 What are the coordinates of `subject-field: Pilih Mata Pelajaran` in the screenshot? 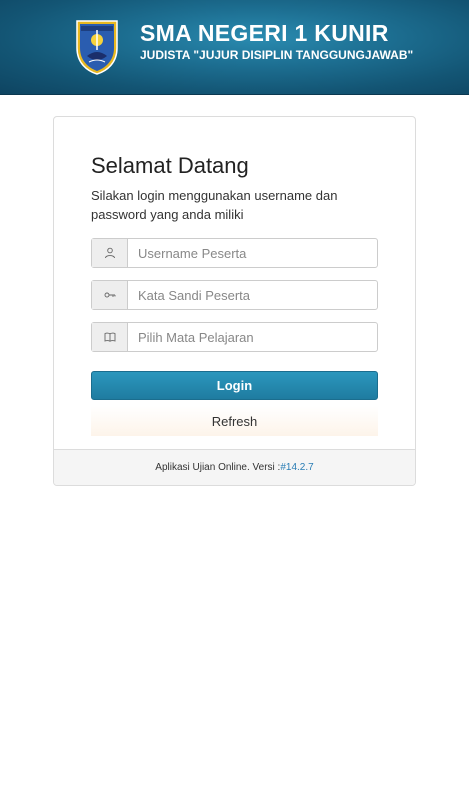 It's located at (234, 337).